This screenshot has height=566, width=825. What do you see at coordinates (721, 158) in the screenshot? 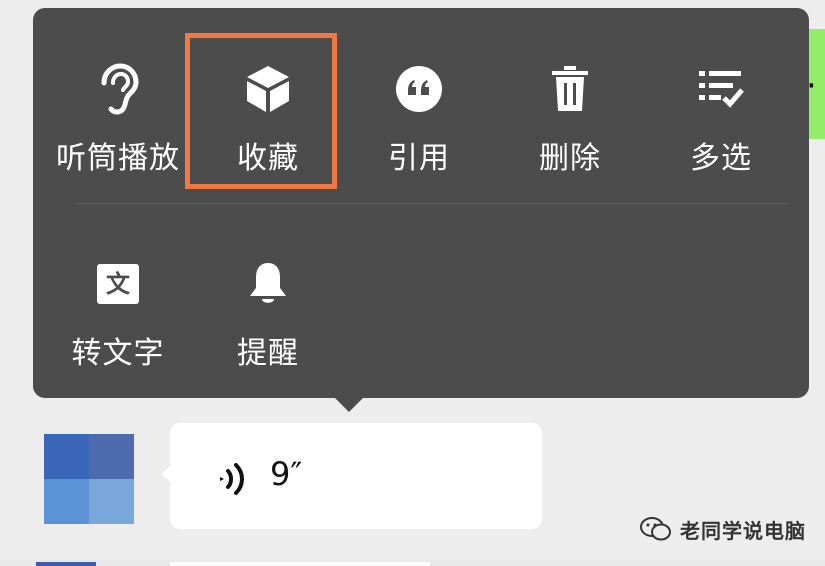
I see `menu-item-label: 多选` at bounding box center [721, 158].